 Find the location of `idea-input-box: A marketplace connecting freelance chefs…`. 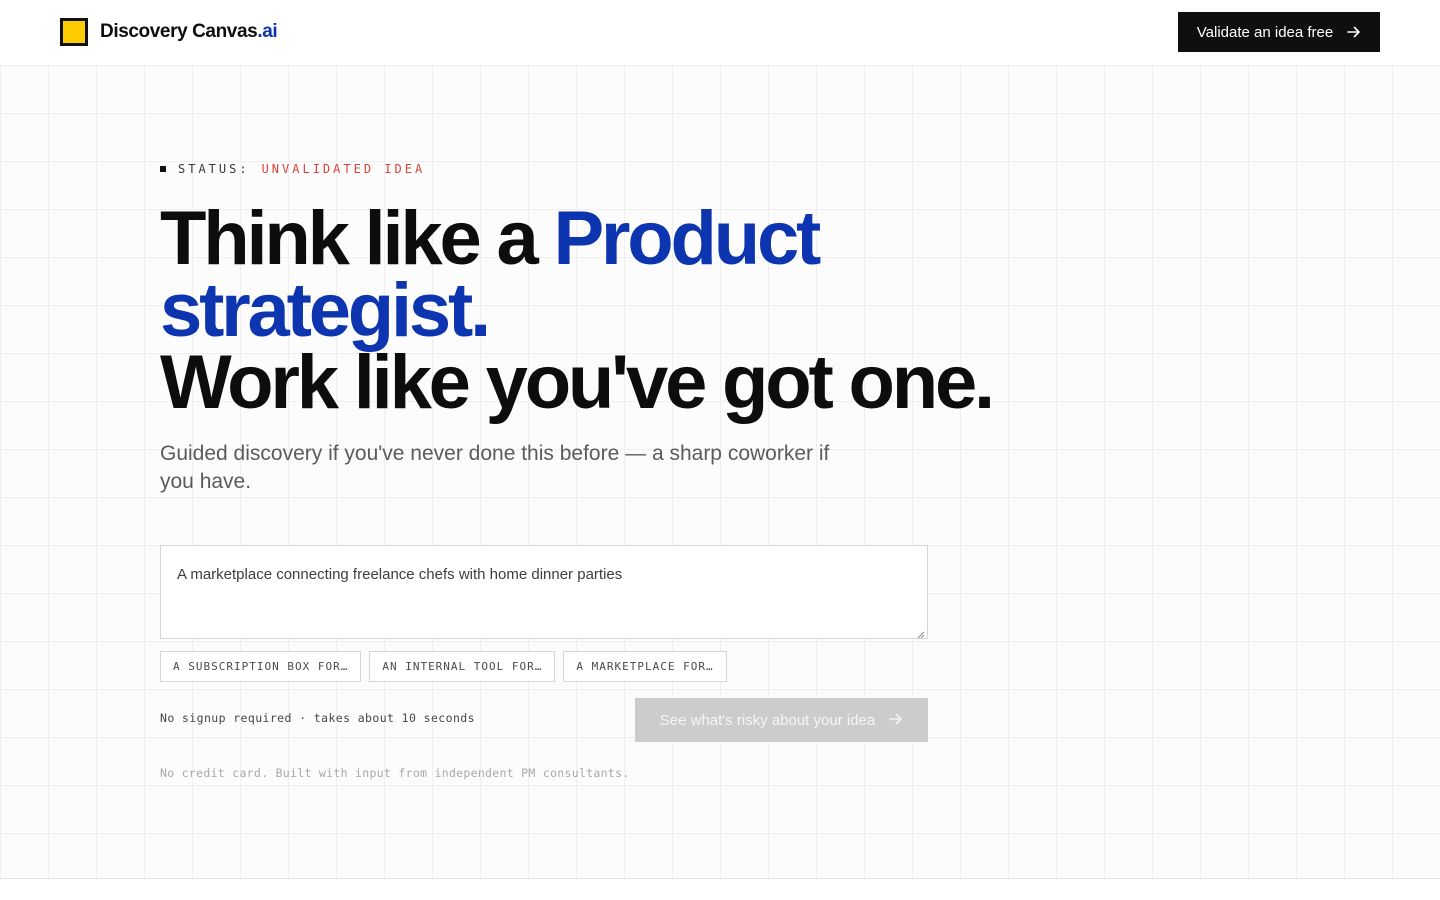

idea-input-box: A marketplace connecting freelance chefs… is located at coordinates (544, 592).